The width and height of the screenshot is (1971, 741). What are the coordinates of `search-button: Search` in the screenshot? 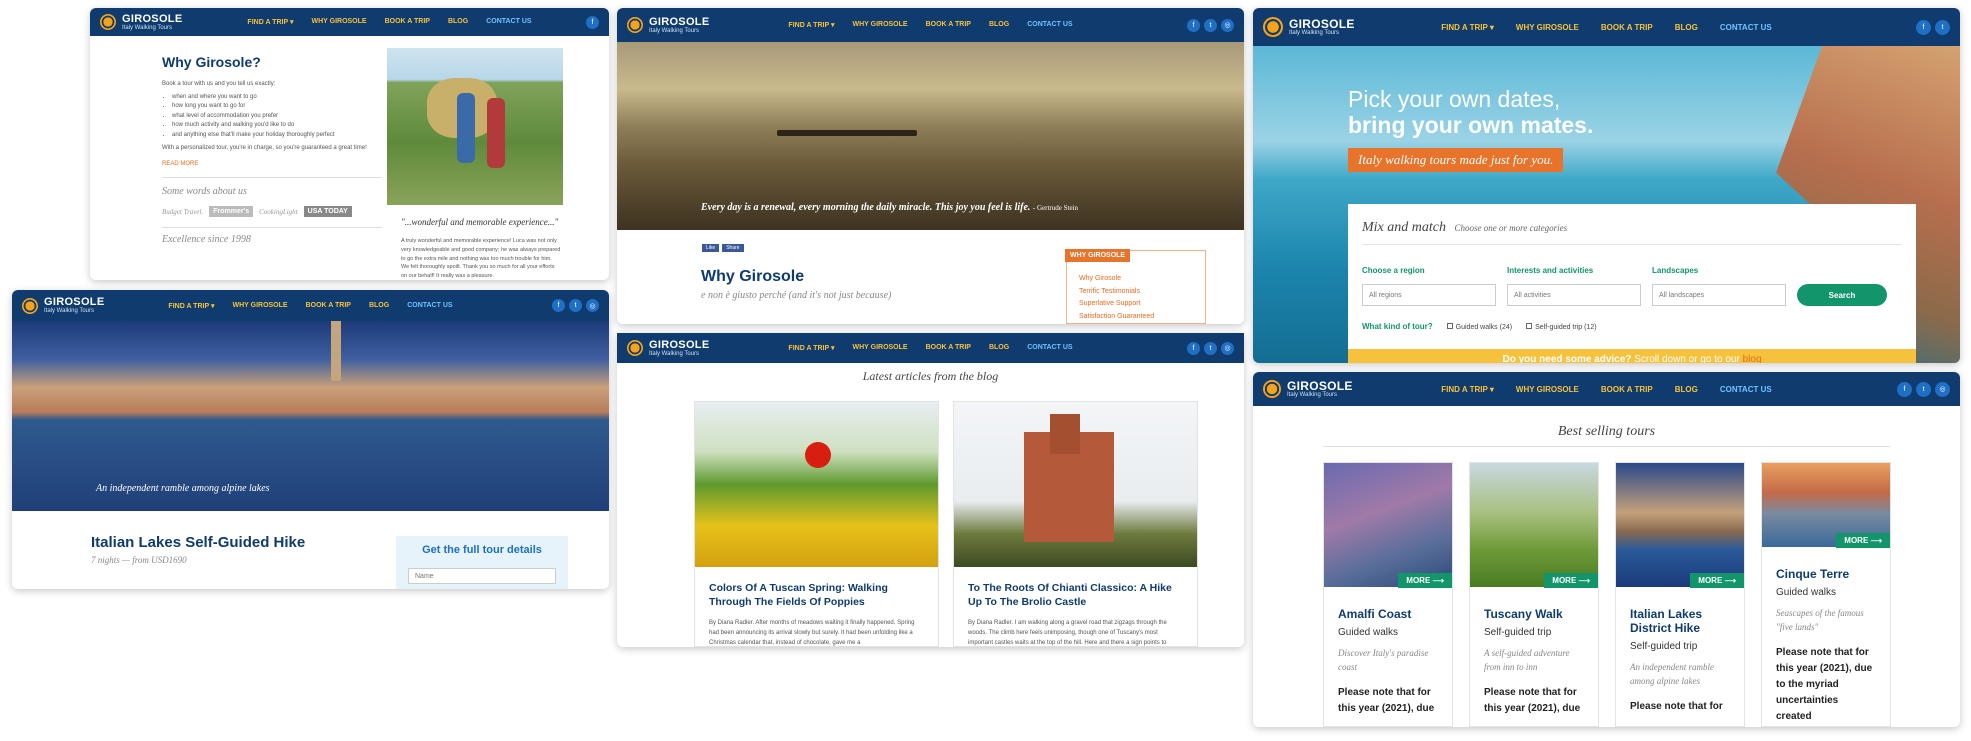 It's located at (1842, 295).